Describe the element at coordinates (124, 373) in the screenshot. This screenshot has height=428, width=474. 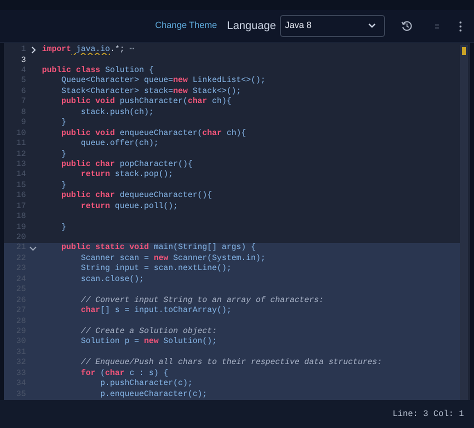
I see `code-line: for (char c : s) {` at that location.